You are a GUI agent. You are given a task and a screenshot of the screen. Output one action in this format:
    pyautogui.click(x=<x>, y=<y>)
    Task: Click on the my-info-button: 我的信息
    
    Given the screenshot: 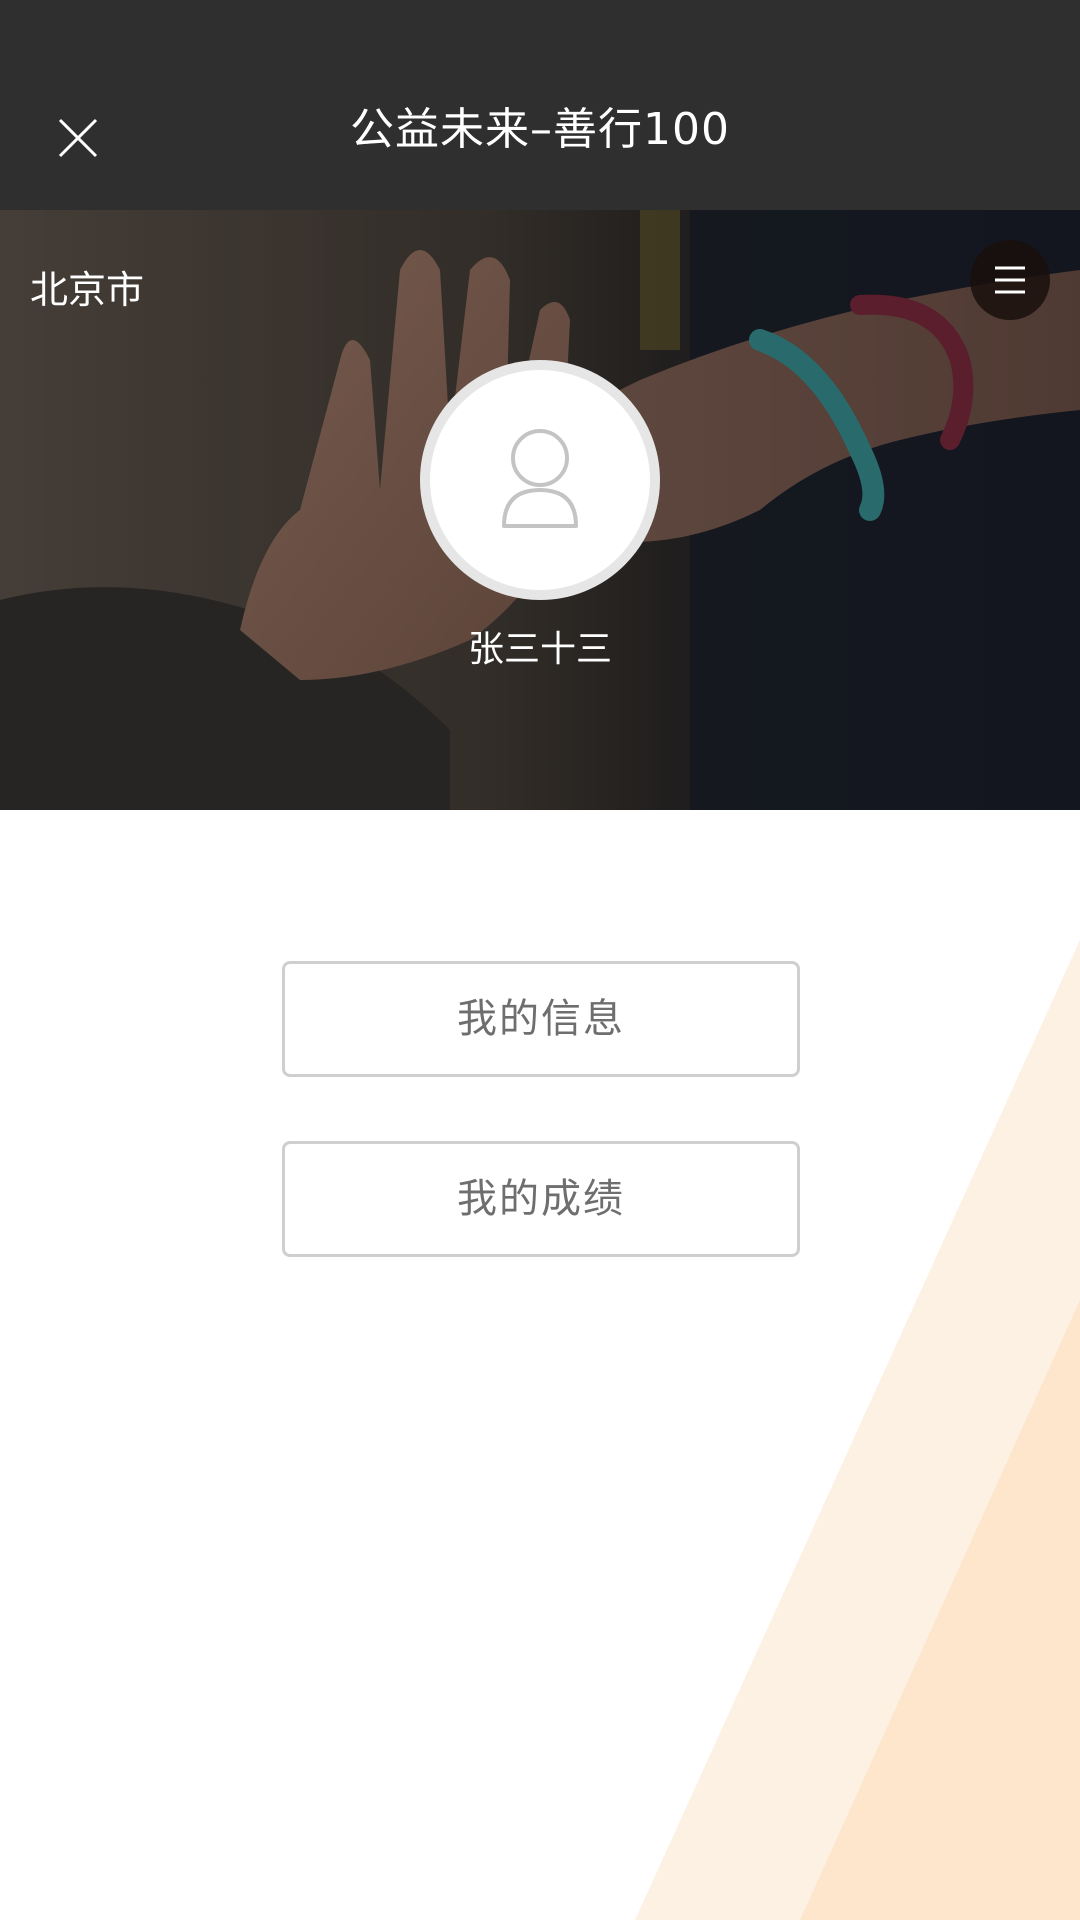 What is the action you would take?
    pyautogui.click(x=541, y=1019)
    